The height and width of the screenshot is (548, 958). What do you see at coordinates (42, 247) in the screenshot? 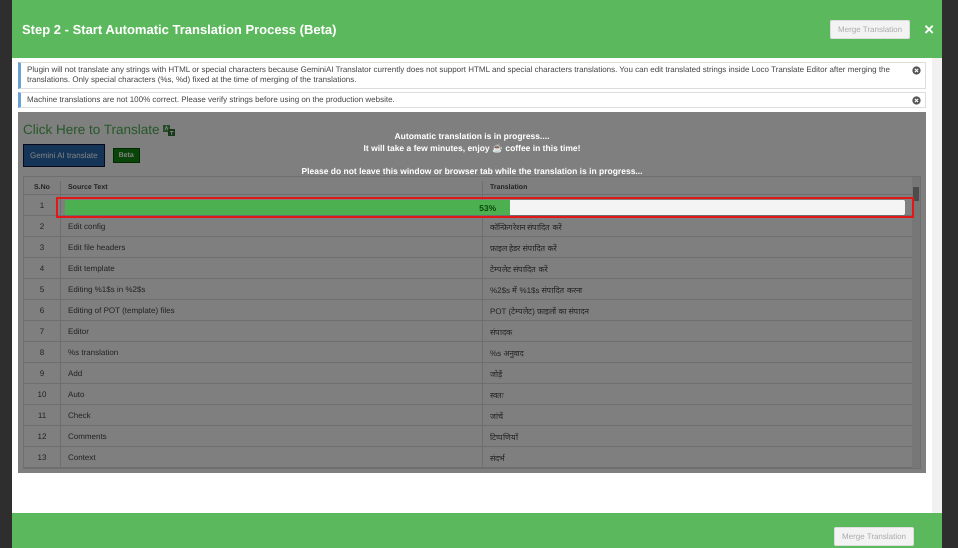
I see `row-number: 3` at bounding box center [42, 247].